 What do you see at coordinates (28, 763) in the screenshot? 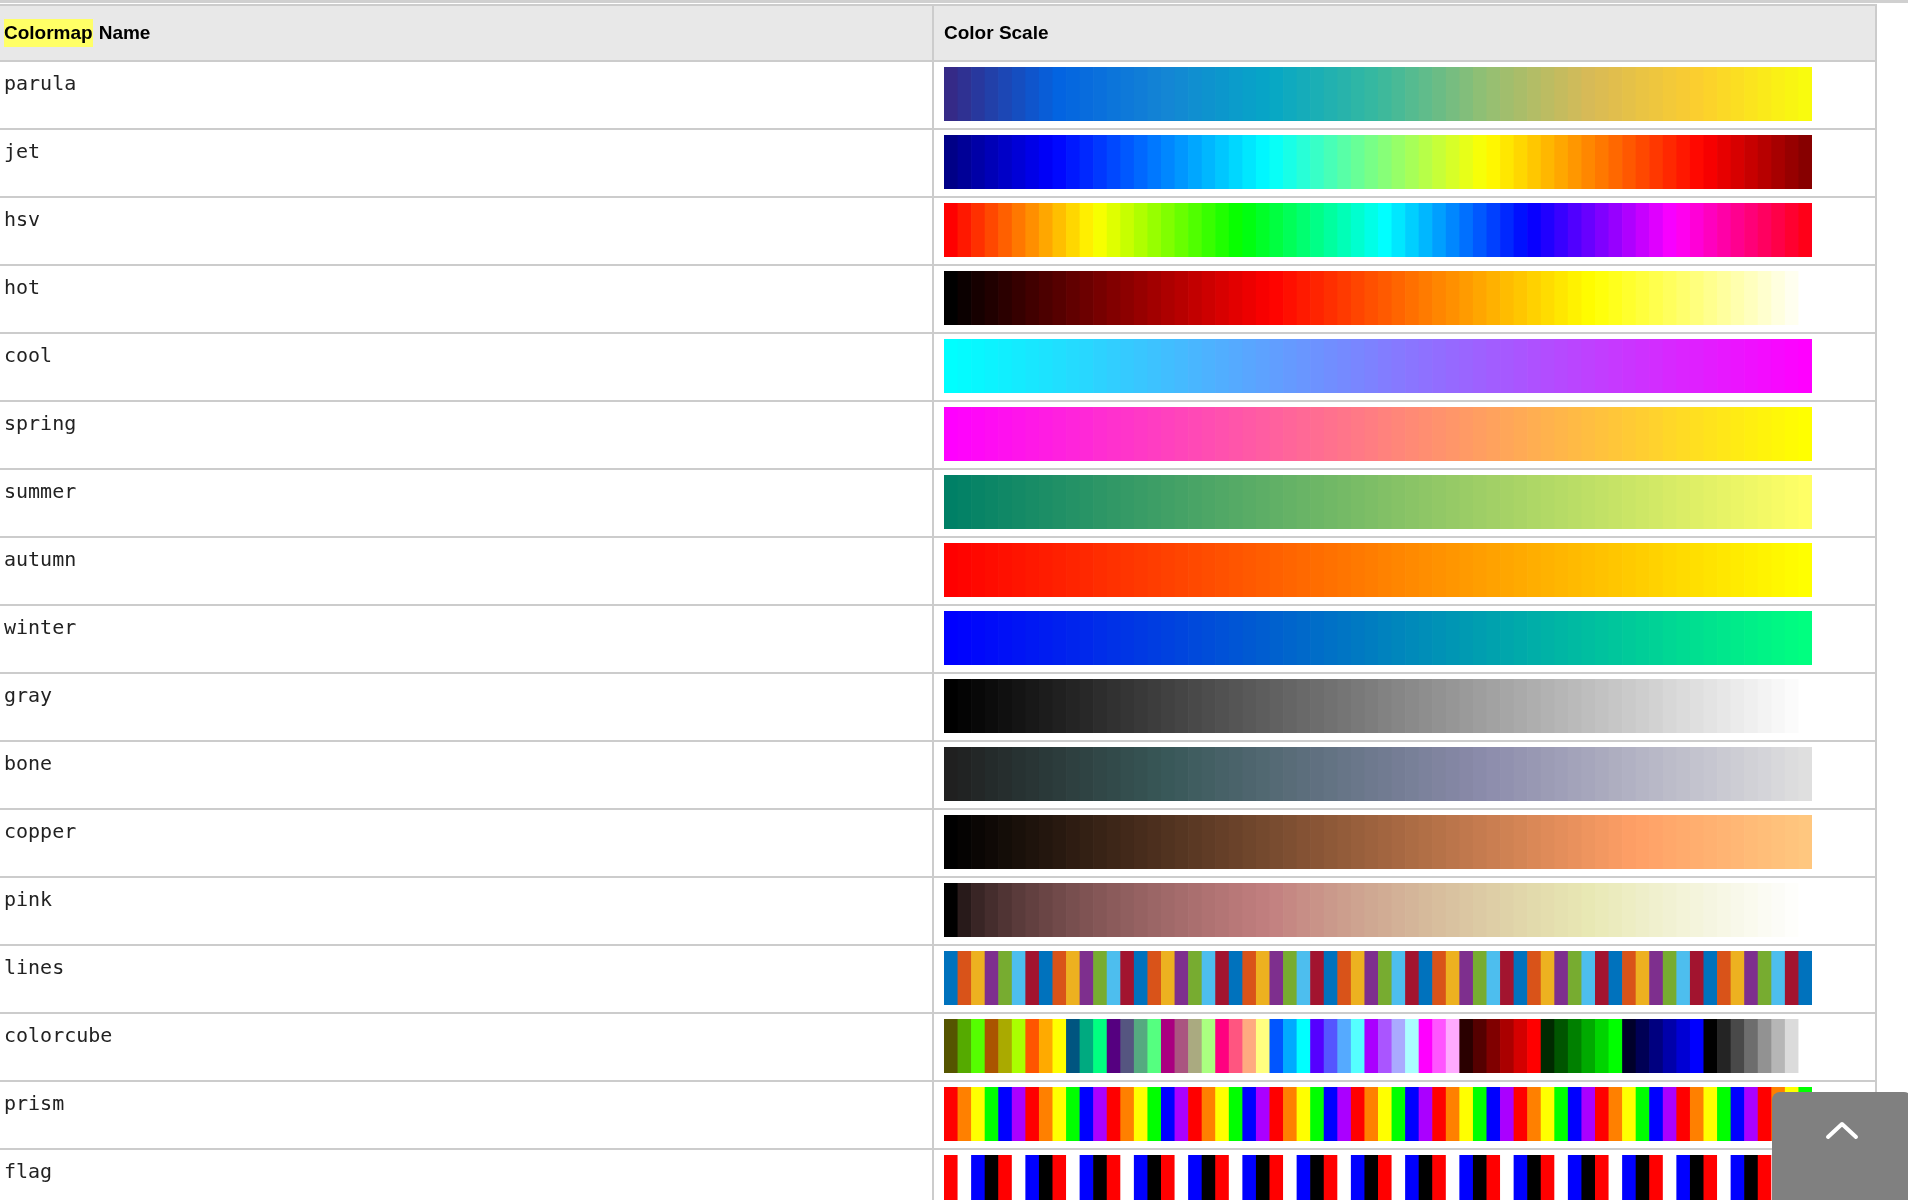
I see `colormap-name: bone` at bounding box center [28, 763].